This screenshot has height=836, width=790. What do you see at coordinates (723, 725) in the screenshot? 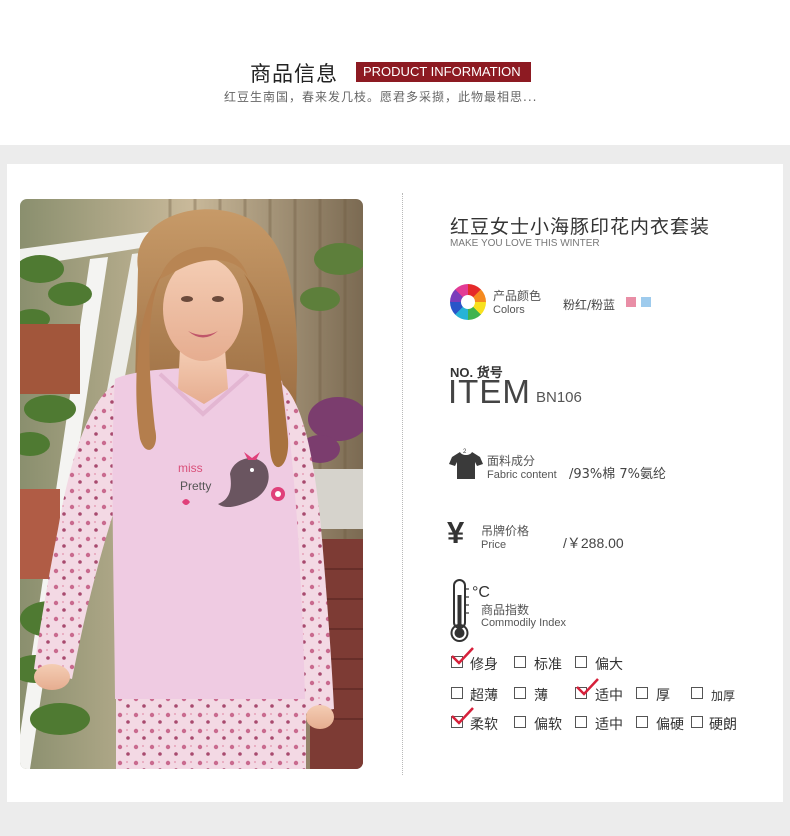
I see `index-option-label: 硬朗` at bounding box center [723, 725].